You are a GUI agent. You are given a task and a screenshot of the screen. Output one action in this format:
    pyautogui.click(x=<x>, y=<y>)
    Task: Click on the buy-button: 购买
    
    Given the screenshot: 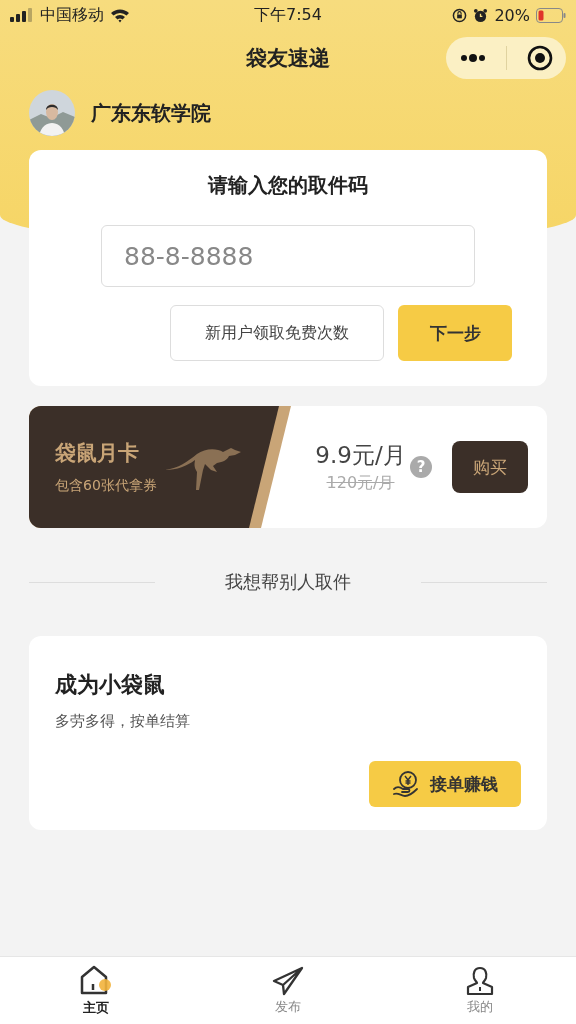 What is the action you would take?
    pyautogui.click(x=490, y=467)
    